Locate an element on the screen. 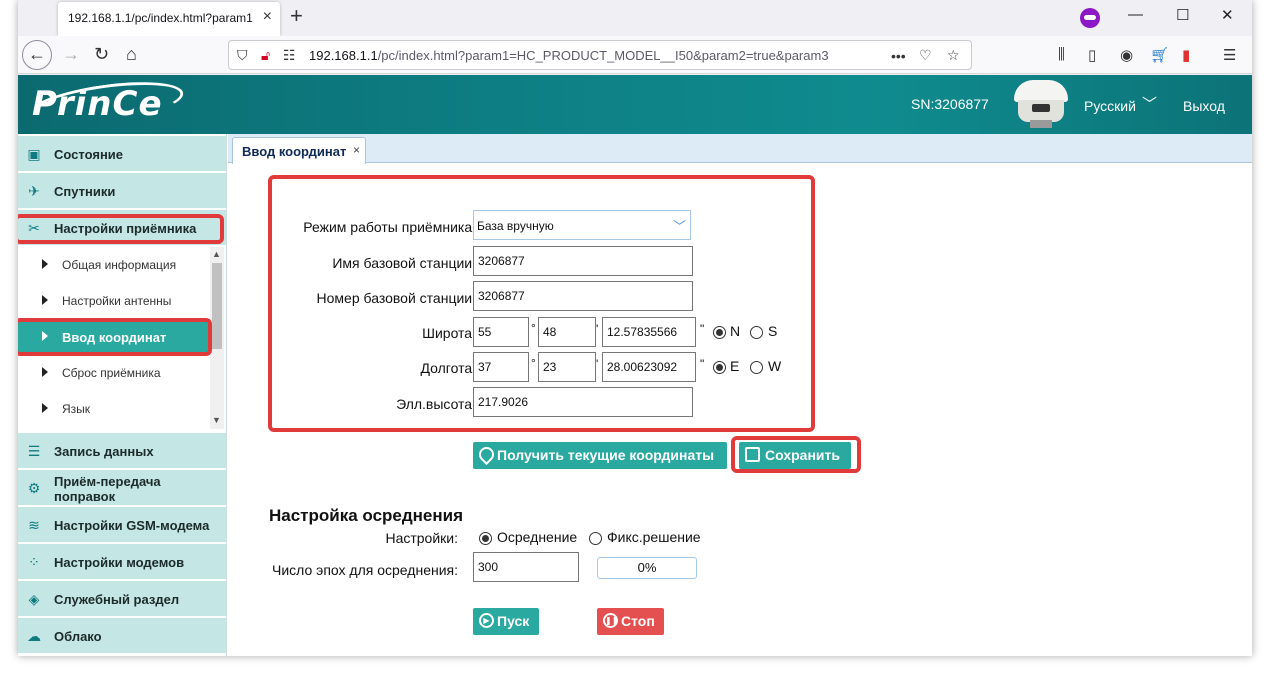 The height and width of the screenshot is (679, 1274). sidebar-item-satellites: ✈ Спутники is located at coordinates (122, 191).